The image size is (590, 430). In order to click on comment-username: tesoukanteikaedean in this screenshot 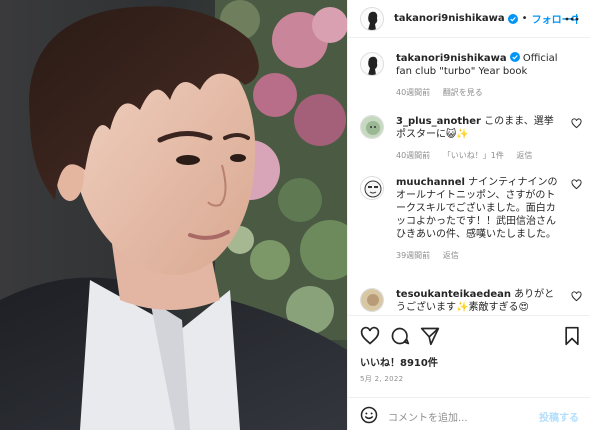, I will do `click(453, 294)`.